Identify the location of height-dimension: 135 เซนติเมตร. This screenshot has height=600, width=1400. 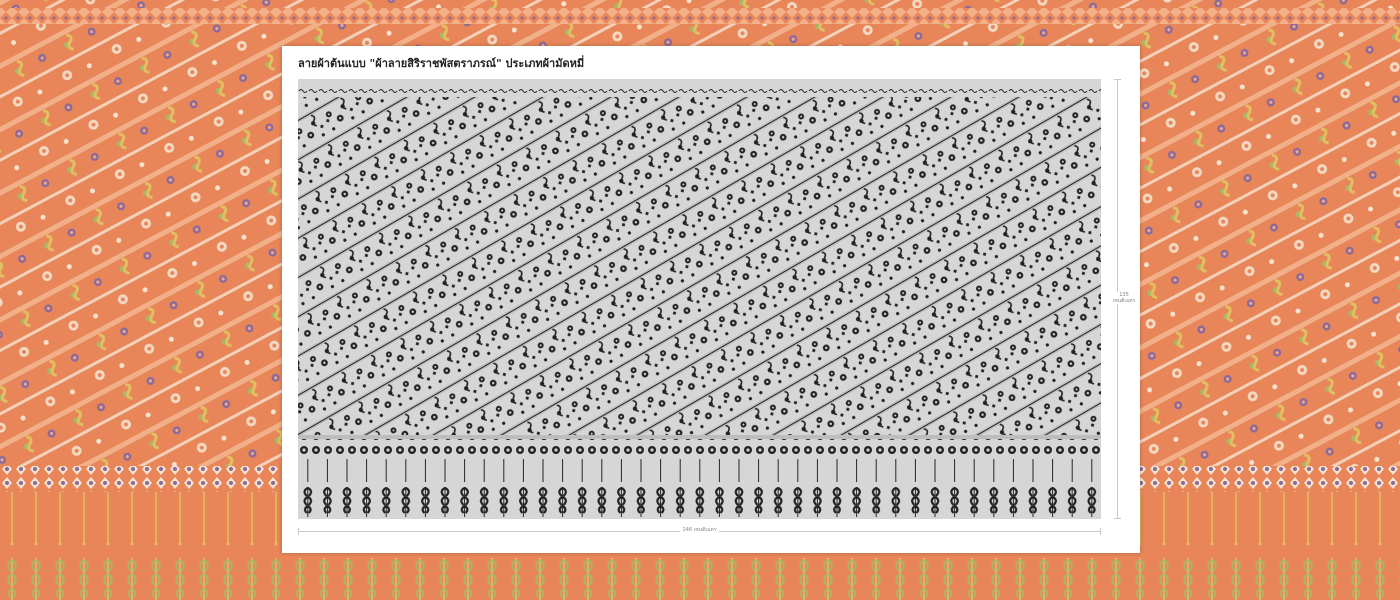
(1124, 299).